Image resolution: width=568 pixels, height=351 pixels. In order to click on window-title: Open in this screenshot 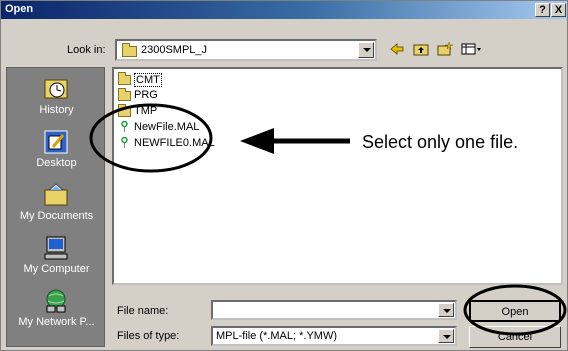, I will do `click(19, 9)`.